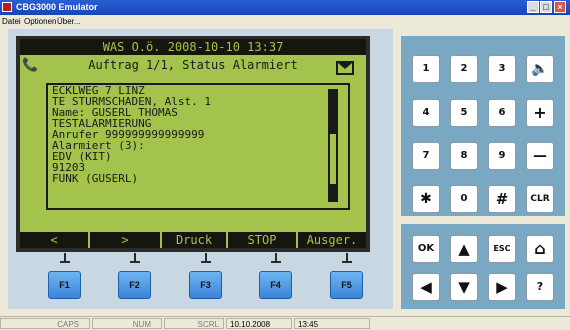  Describe the element at coordinates (426, 249) in the screenshot. I see `ok-button: OK` at that location.